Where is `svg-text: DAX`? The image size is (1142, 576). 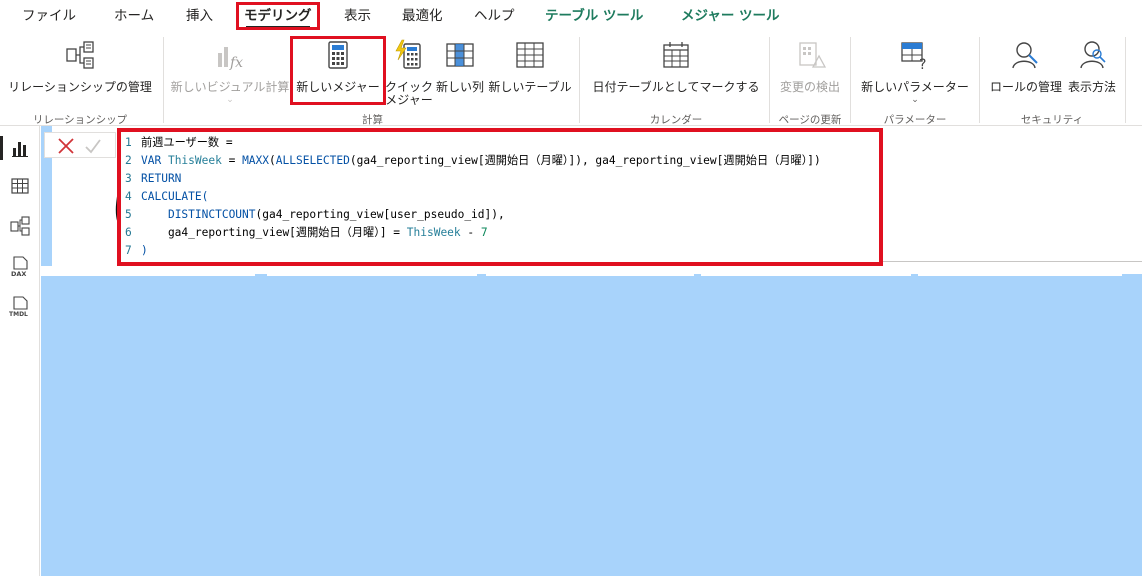
svg-text: DAX is located at coordinates (18, 274).